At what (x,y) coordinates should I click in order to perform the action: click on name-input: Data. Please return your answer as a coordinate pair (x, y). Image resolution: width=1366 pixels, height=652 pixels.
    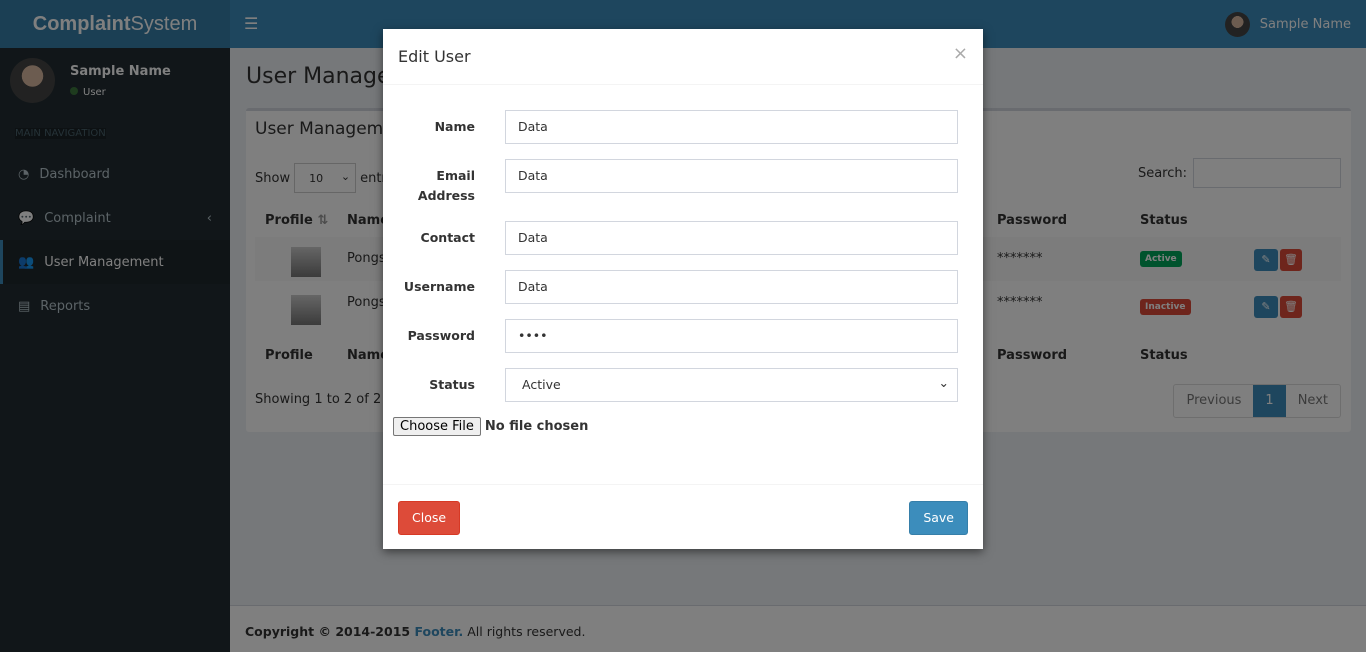
    Looking at the image, I should click on (731, 127).